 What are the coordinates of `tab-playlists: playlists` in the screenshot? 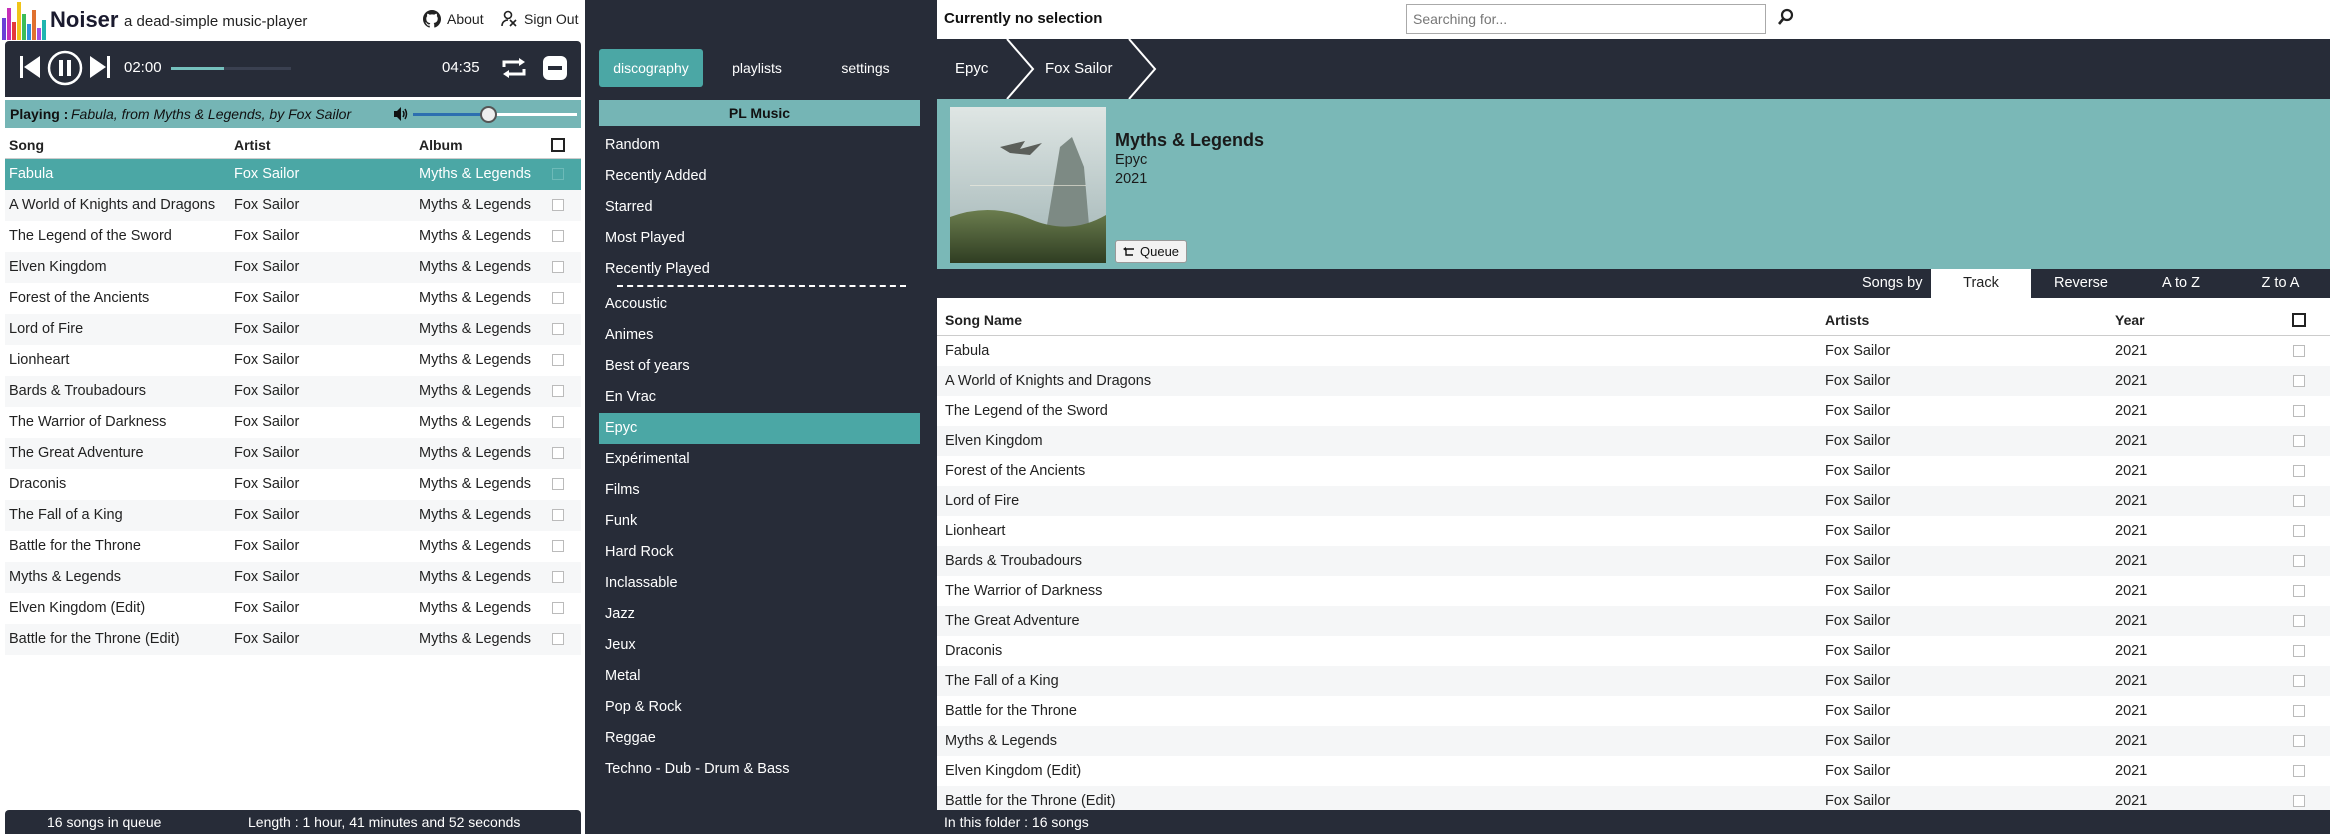 It's located at (757, 68).